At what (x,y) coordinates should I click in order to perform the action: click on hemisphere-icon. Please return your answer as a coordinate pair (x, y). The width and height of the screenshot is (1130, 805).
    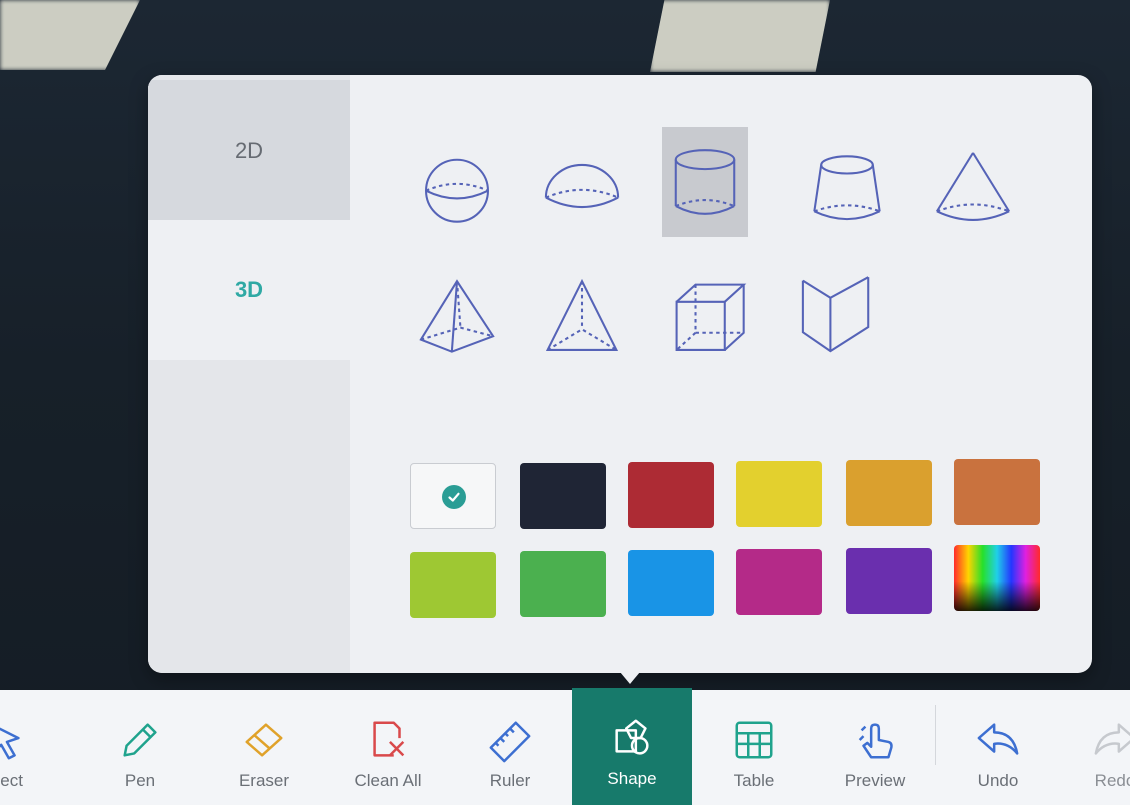
    Looking at the image, I should click on (582, 185).